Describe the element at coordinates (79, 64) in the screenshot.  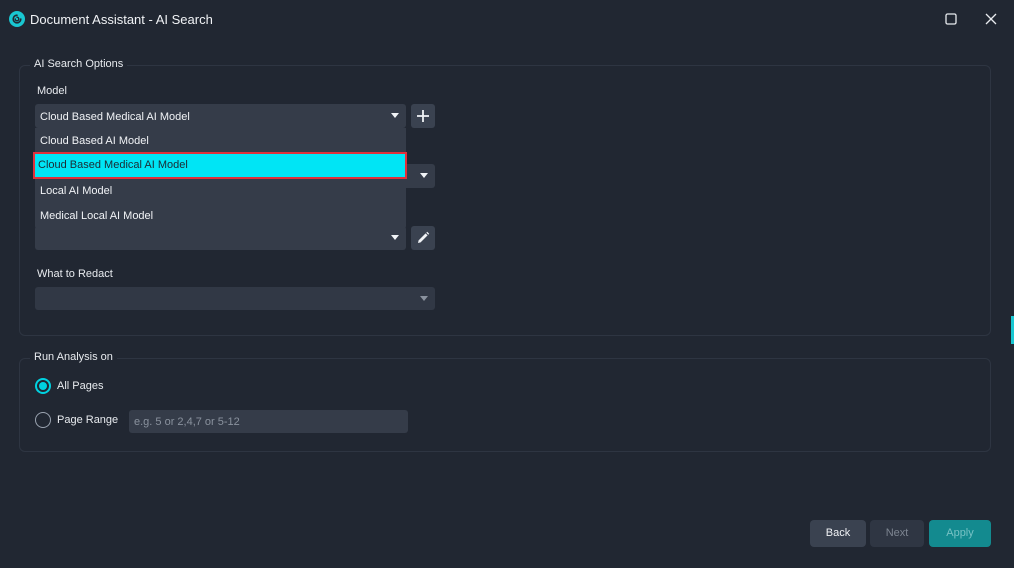
I see `ai-search-options-legend: AI Search Options` at that location.